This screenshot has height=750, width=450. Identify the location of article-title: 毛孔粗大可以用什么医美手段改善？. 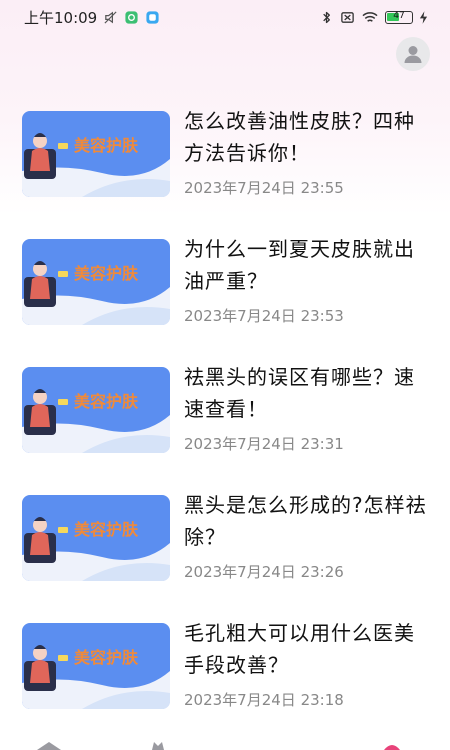
(308, 649).